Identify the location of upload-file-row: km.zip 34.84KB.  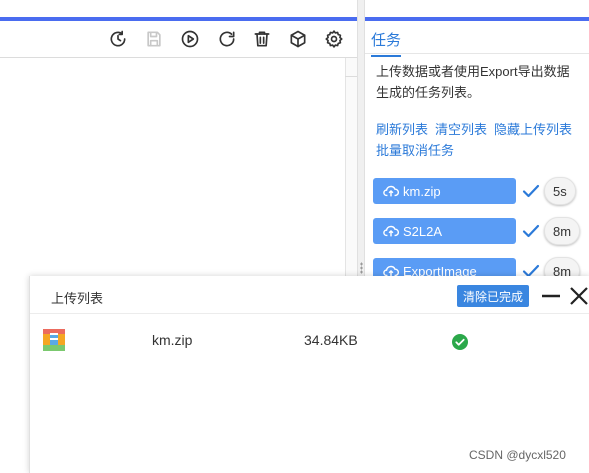
(309, 341).